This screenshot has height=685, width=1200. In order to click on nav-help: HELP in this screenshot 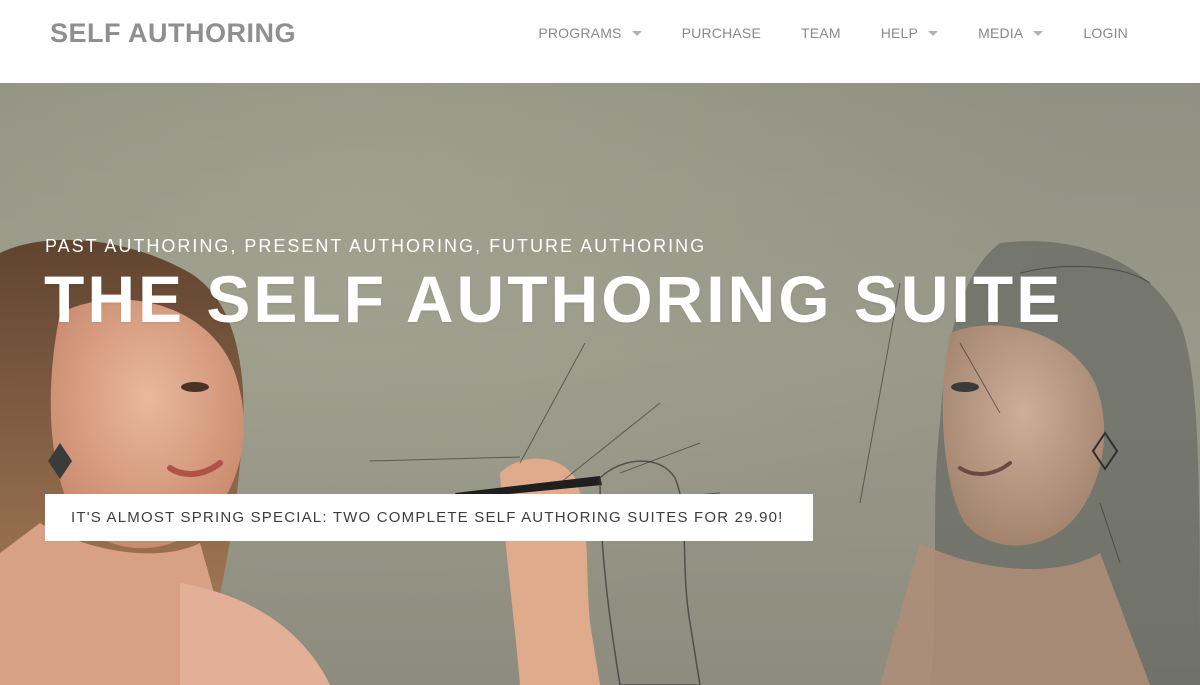, I will do `click(909, 33)`.